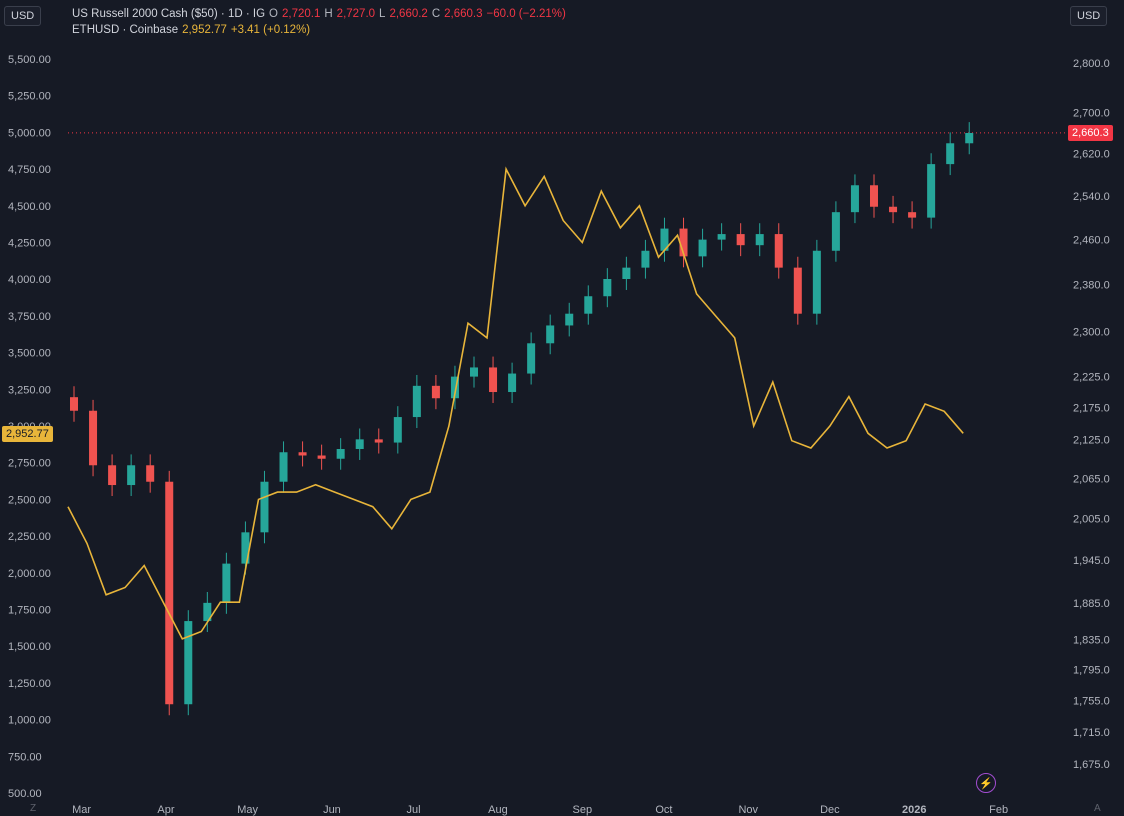  What do you see at coordinates (1091, 378) in the screenshot?
I see `right-tick-label: 2,225.0` at bounding box center [1091, 378].